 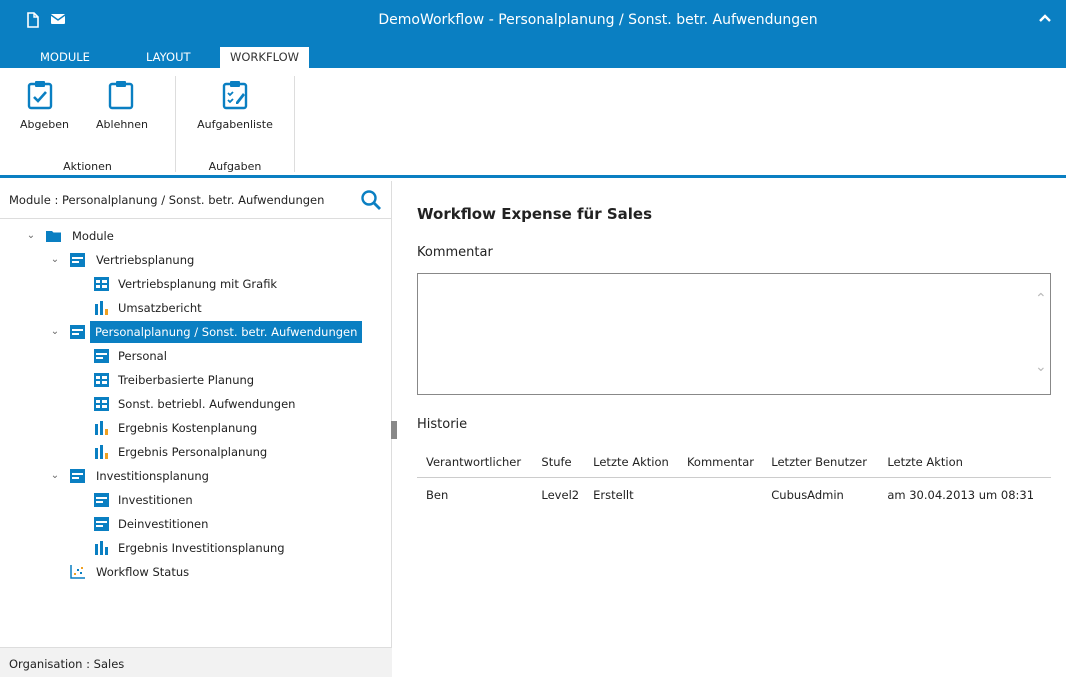 What do you see at coordinates (160, 308) in the screenshot?
I see `tree-item-label: Umsatzbericht` at bounding box center [160, 308].